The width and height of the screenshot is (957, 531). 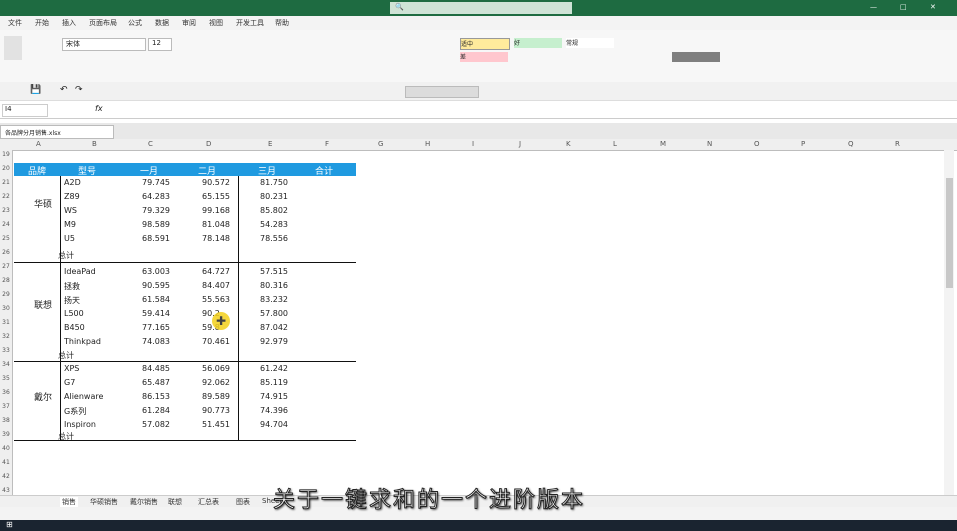 What do you see at coordinates (69, 238) in the screenshot?
I see `model-cell: U5` at bounding box center [69, 238].